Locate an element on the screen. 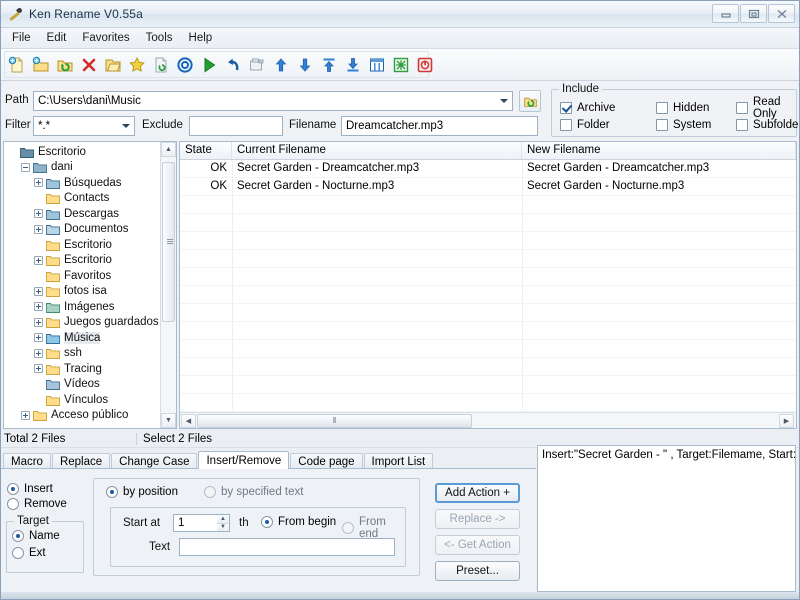  move-down-icon is located at coordinates (305, 65).